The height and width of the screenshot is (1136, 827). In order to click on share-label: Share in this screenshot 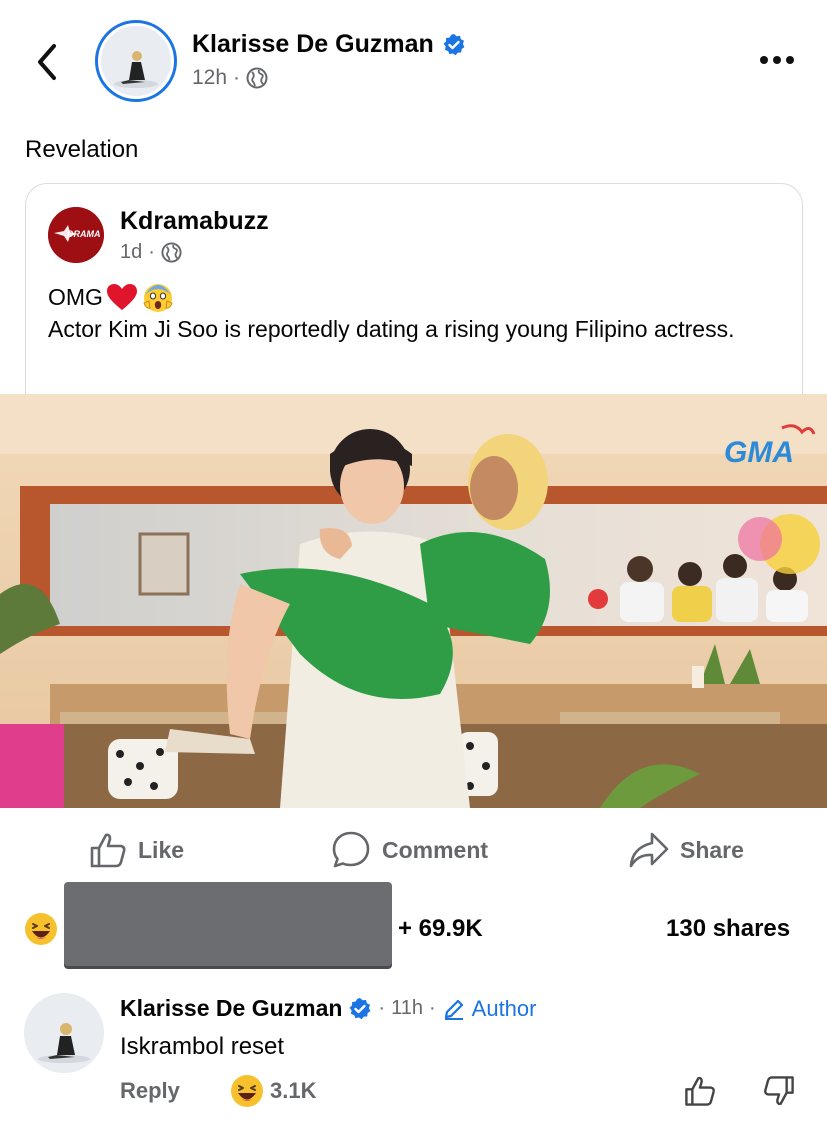, I will do `click(712, 849)`.